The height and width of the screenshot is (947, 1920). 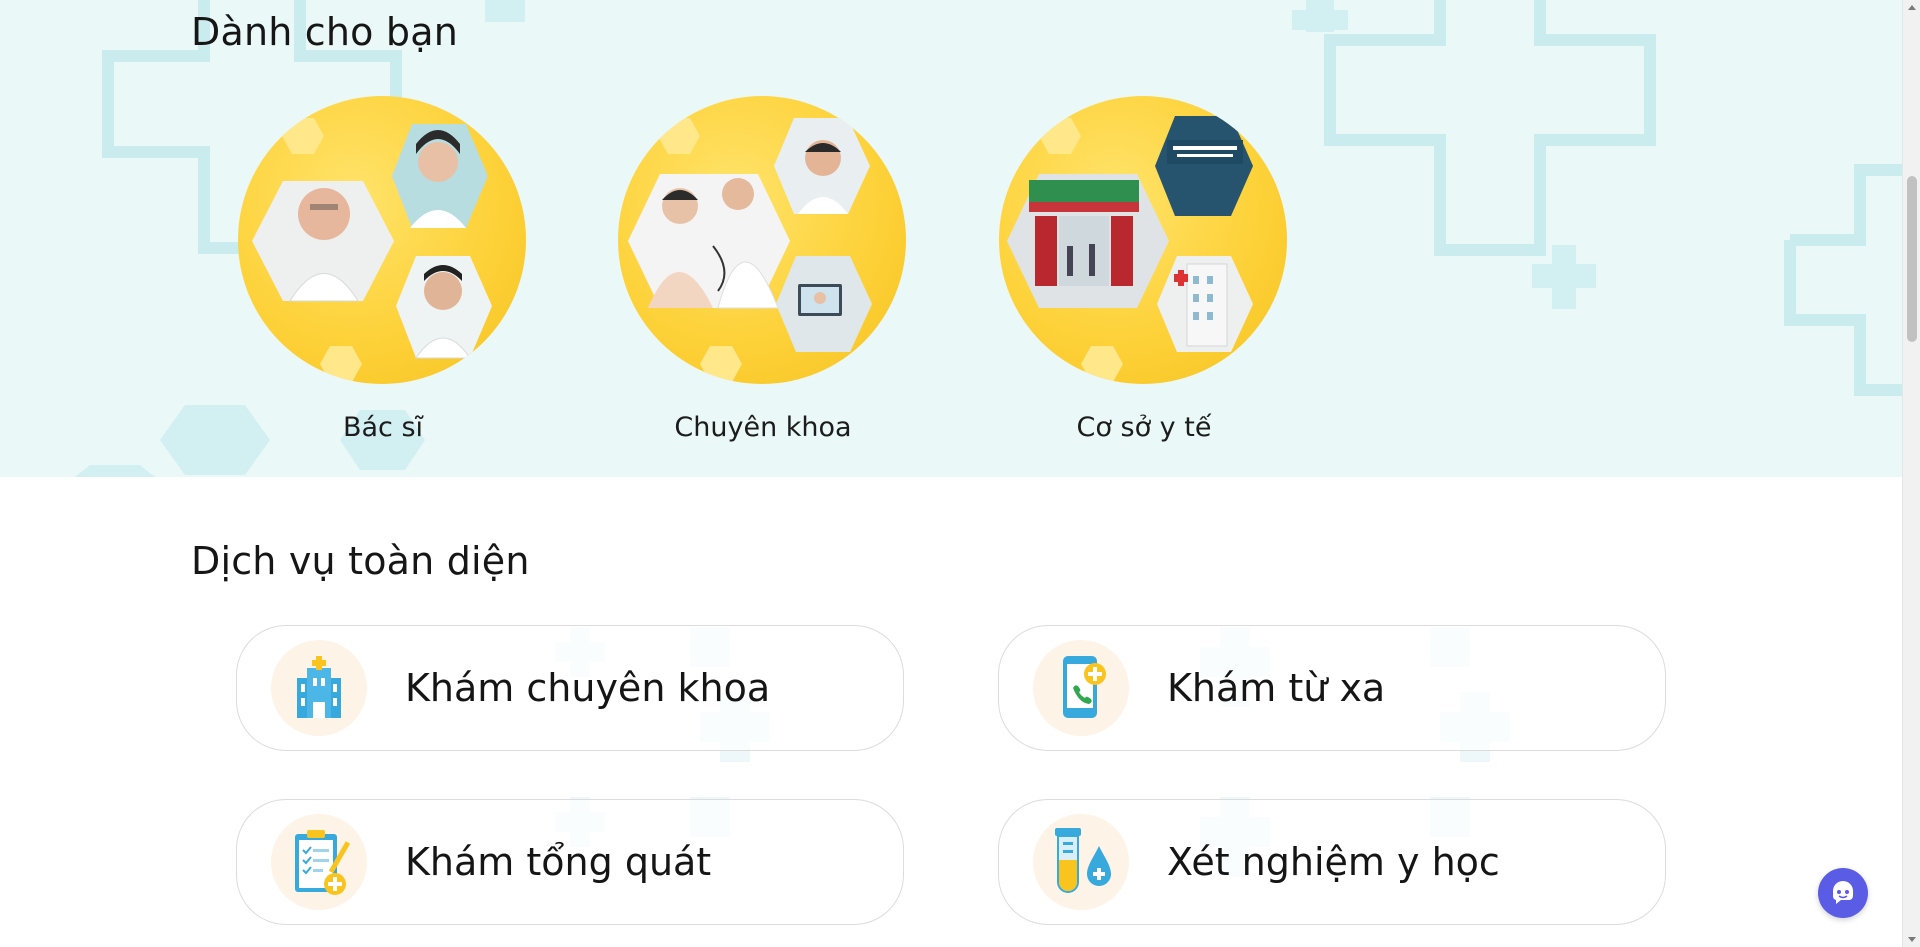 What do you see at coordinates (1081, 688) in the screenshot?
I see `phone-telehealth-icon` at bounding box center [1081, 688].